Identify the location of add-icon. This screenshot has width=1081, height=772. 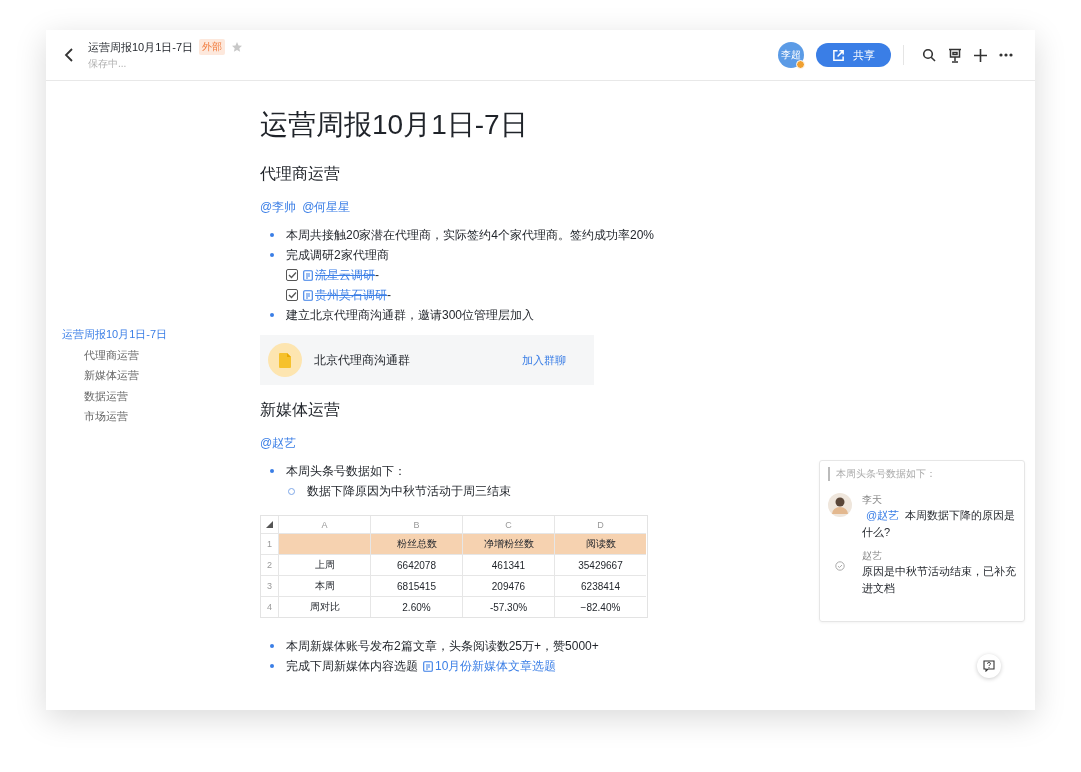
(980, 55).